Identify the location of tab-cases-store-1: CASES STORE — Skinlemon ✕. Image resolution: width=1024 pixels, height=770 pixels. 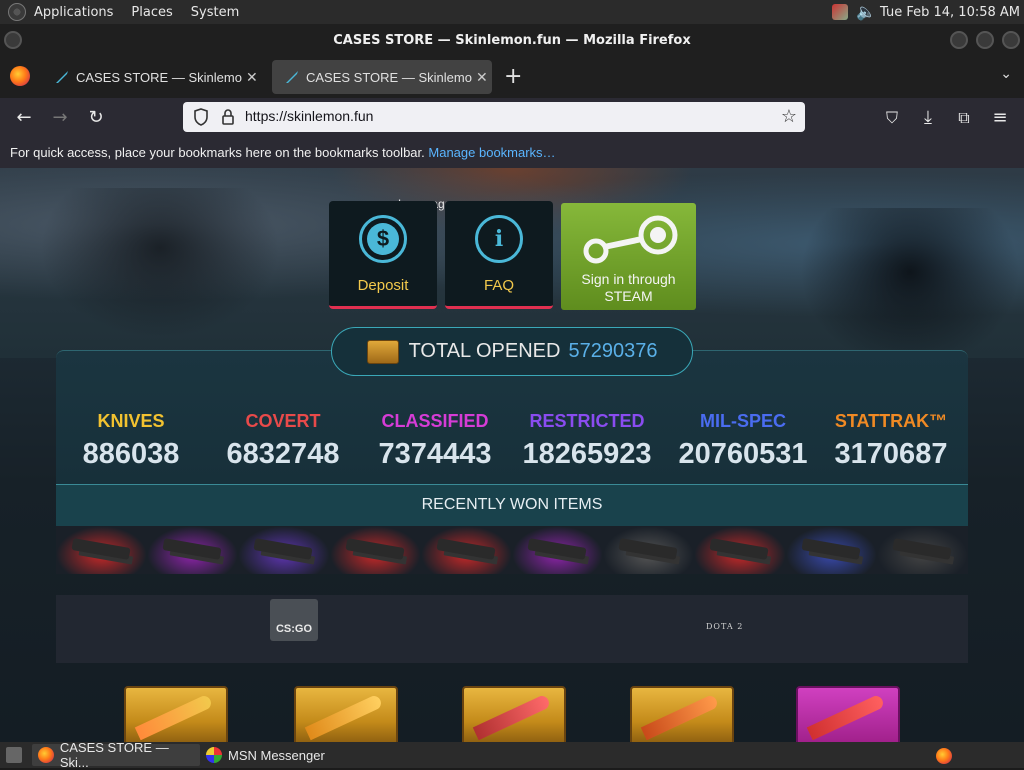
(154, 77).